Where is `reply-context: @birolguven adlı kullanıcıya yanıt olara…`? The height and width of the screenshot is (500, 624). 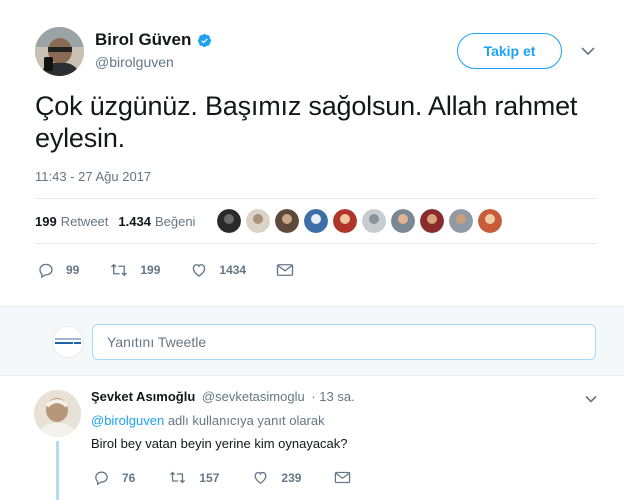 reply-context: @birolguven adlı kullanıcıya yanıt olara… is located at coordinates (208, 420).